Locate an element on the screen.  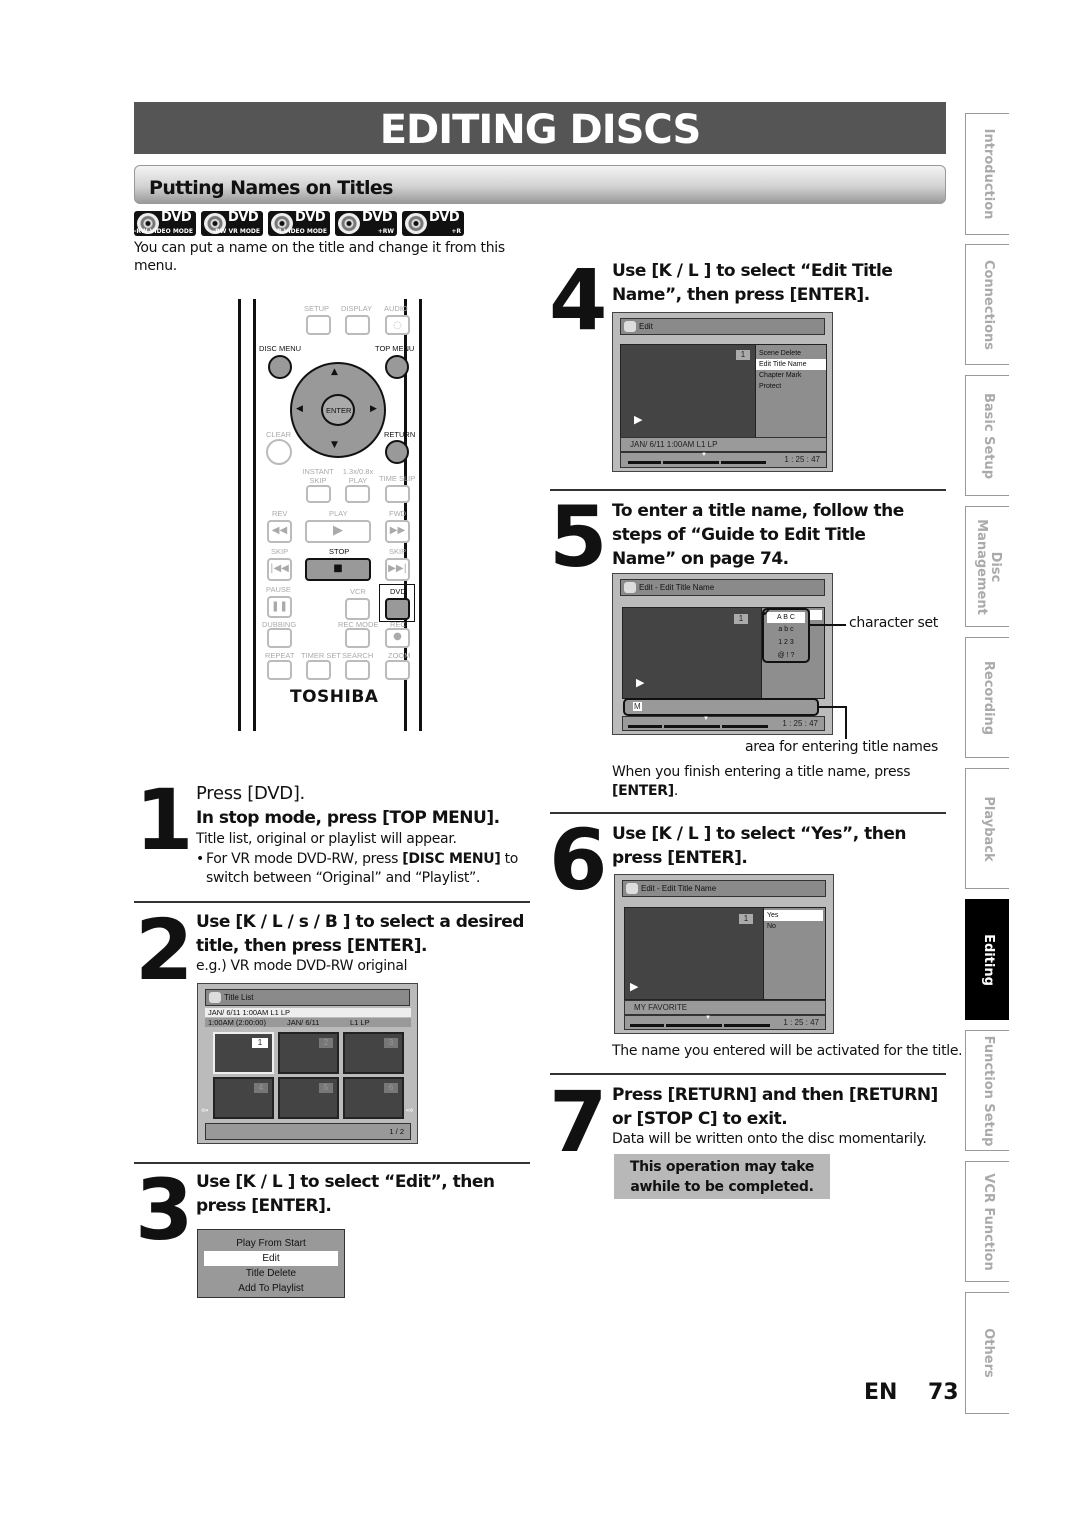
play-button: ▶ is located at coordinates (338, 531).